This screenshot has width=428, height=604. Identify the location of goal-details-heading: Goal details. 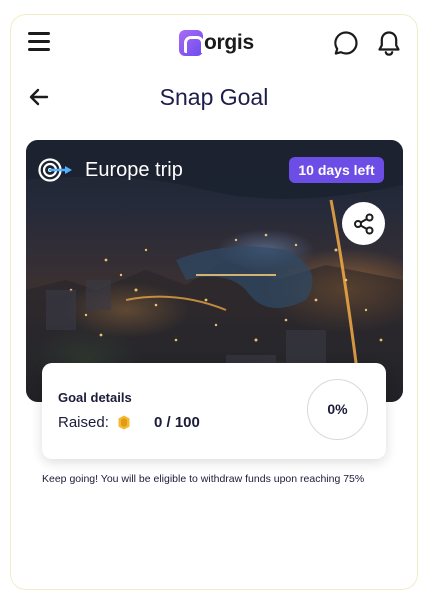
(95, 397).